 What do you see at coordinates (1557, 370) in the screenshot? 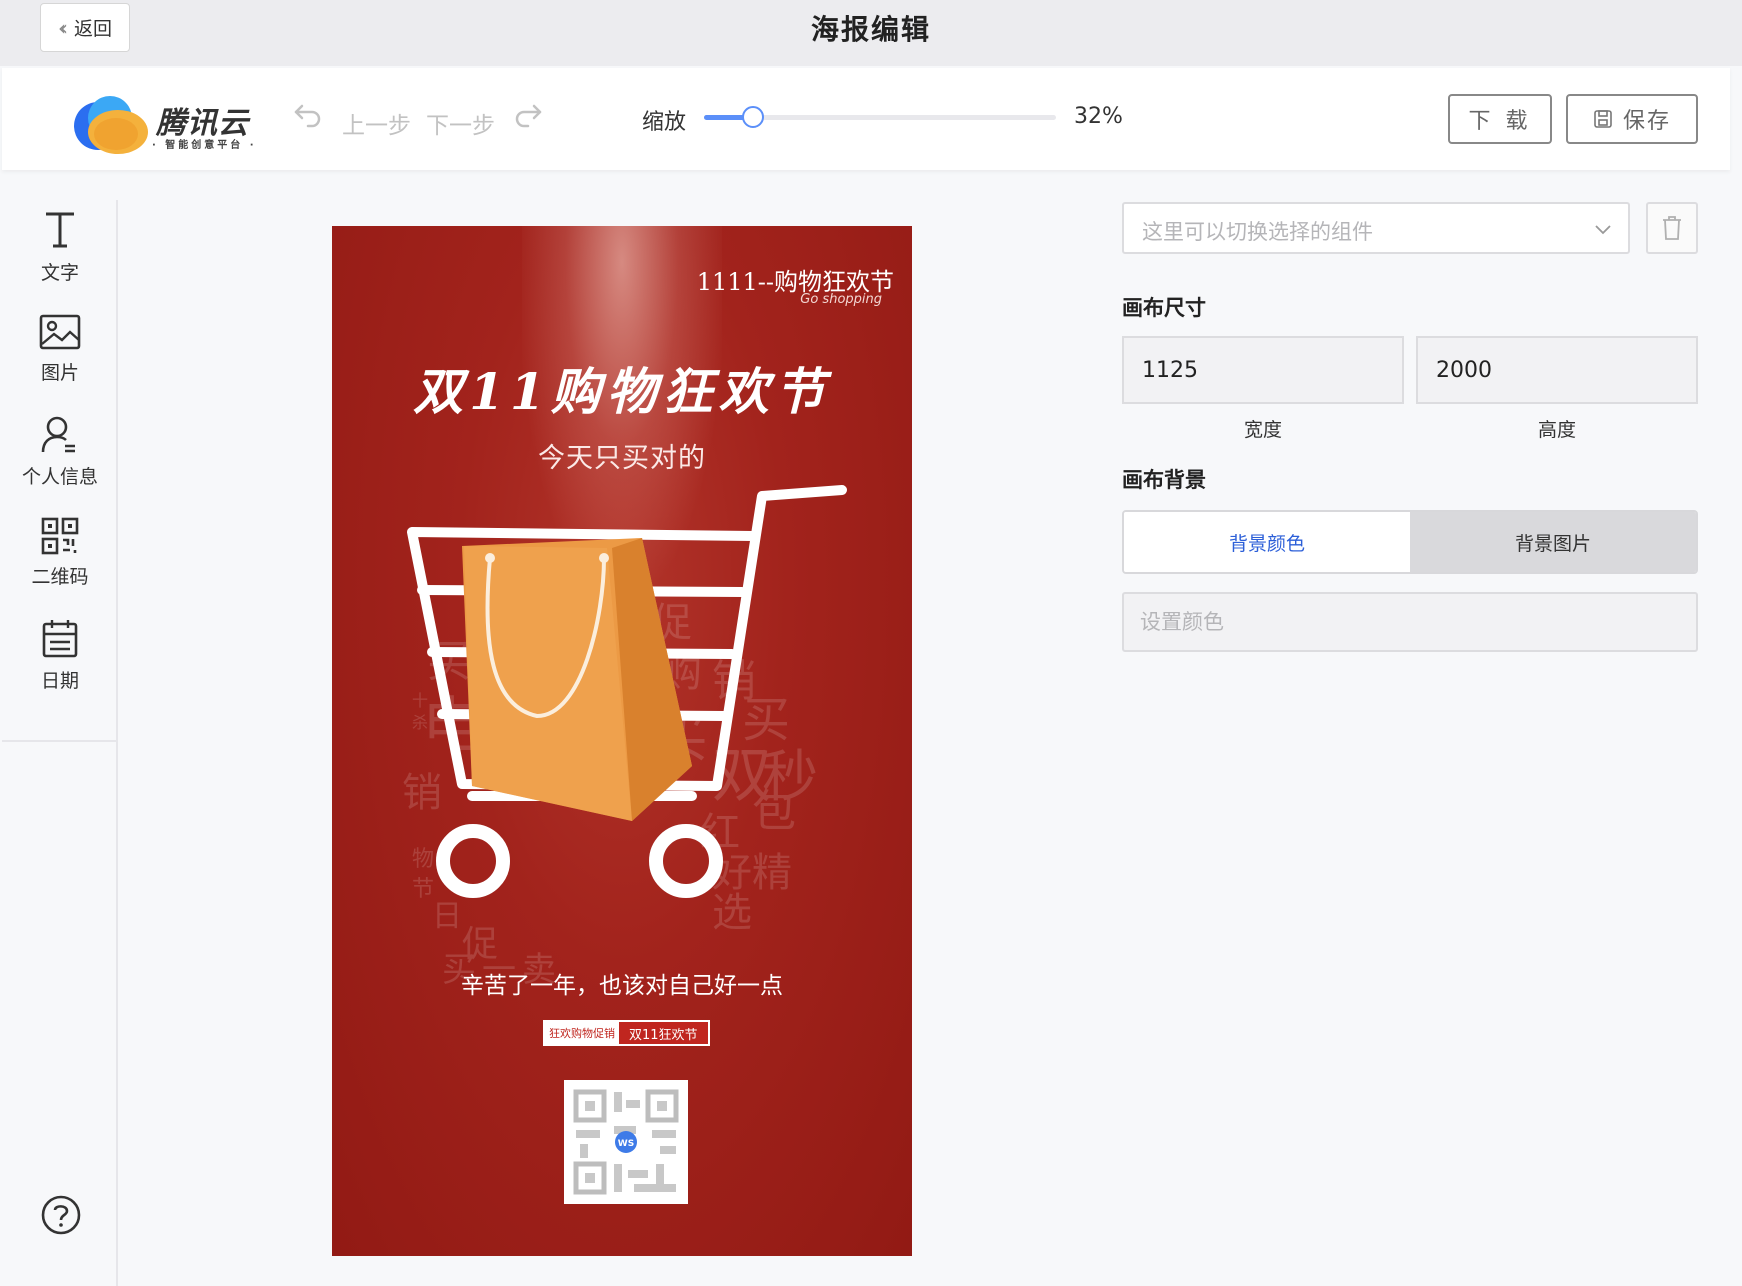
I see `canvas-height-input` at bounding box center [1557, 370].